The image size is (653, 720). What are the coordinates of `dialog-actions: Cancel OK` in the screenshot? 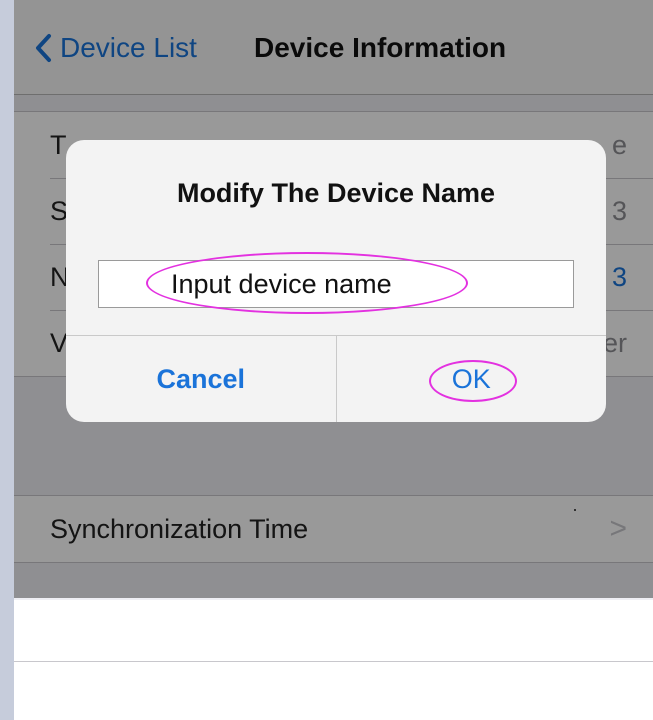 It's located at (336, 378).